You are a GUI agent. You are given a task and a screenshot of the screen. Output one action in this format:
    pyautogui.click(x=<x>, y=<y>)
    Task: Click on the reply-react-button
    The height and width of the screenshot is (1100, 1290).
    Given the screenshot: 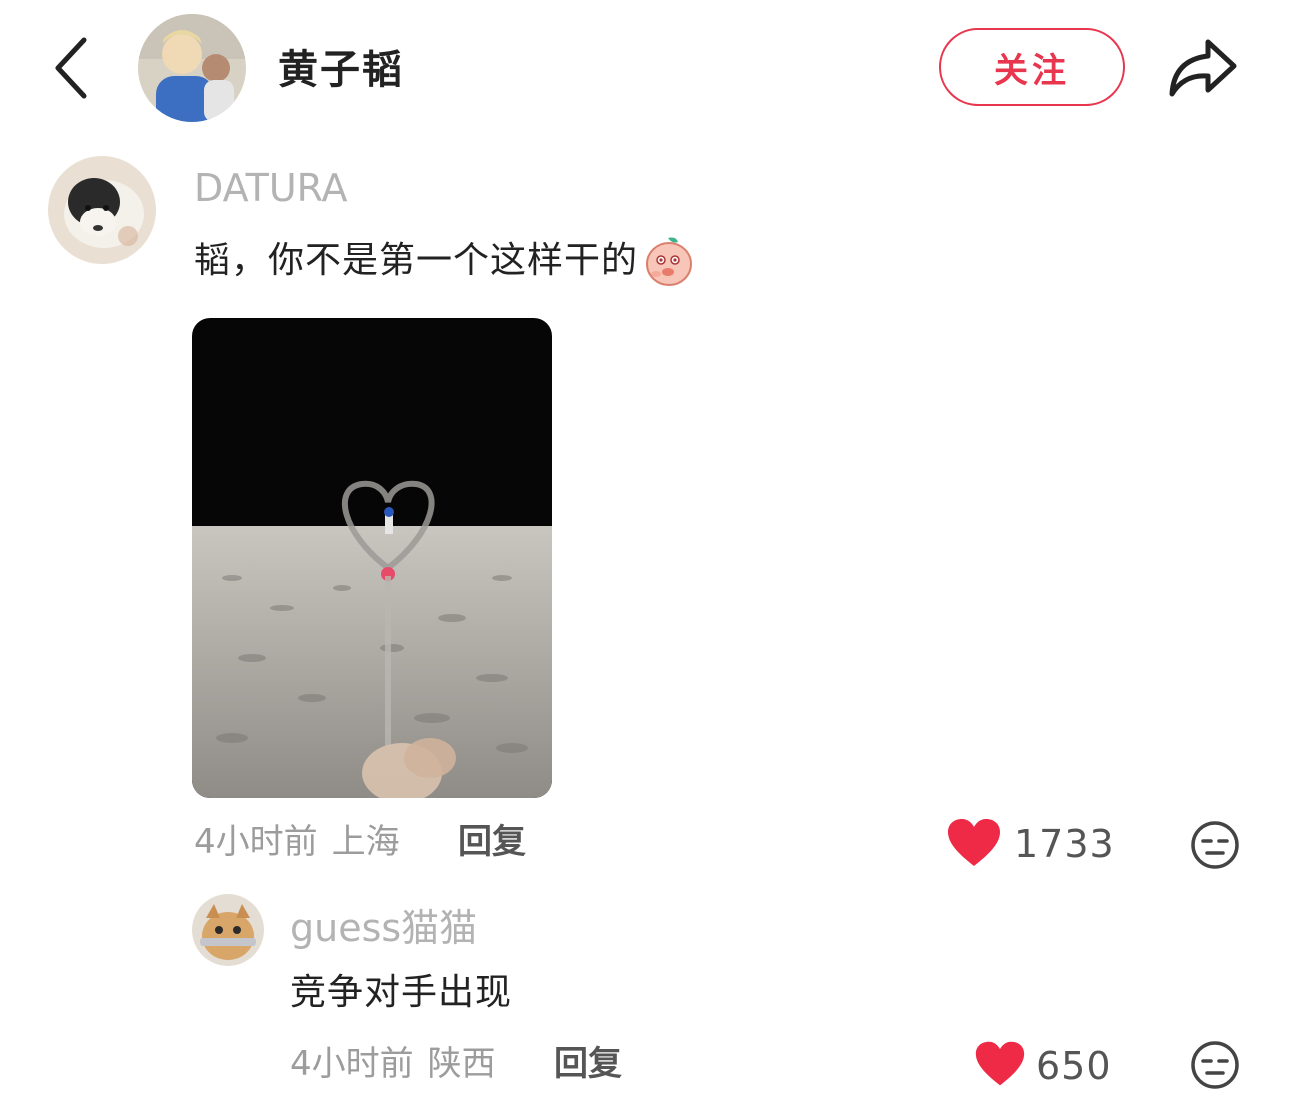 What is the action you would take?
    pyautogui.click(x=1215, y=1065)
    